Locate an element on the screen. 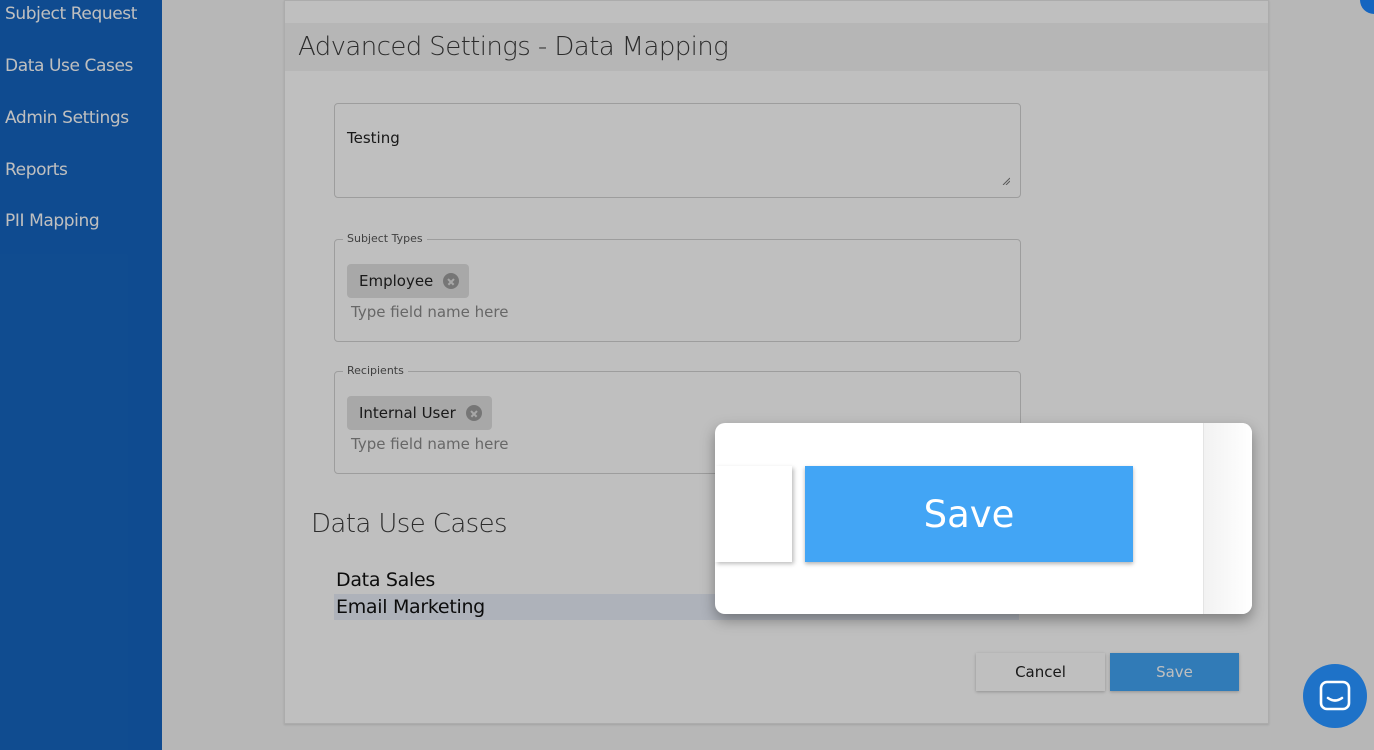 The image size is (1374, 750). chat-launcher-button is located at coordinates (1335, 696).